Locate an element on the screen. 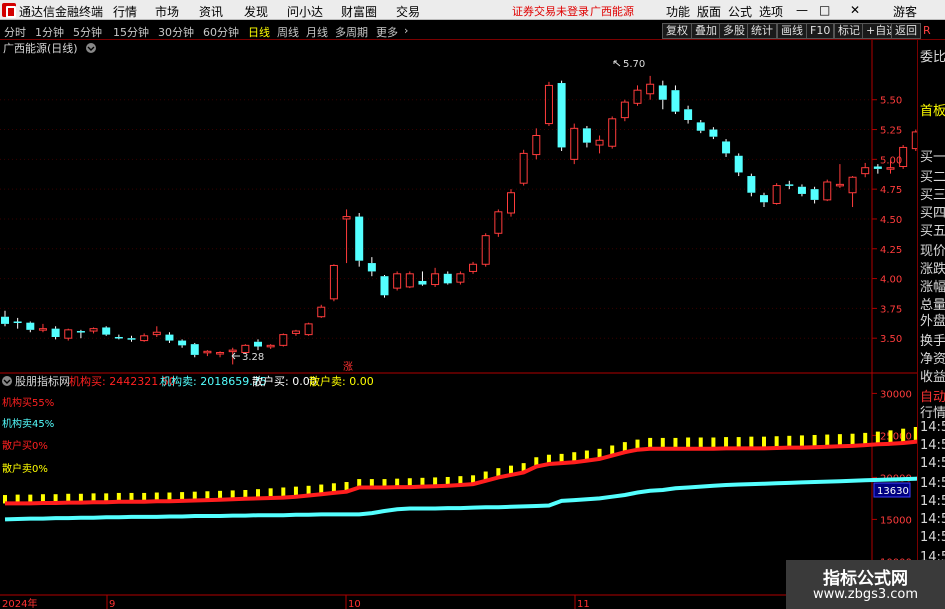 The height and width of the screenshot is (609, 945). title-stock-name: 广西能源 is located at coordinates (612, 11).